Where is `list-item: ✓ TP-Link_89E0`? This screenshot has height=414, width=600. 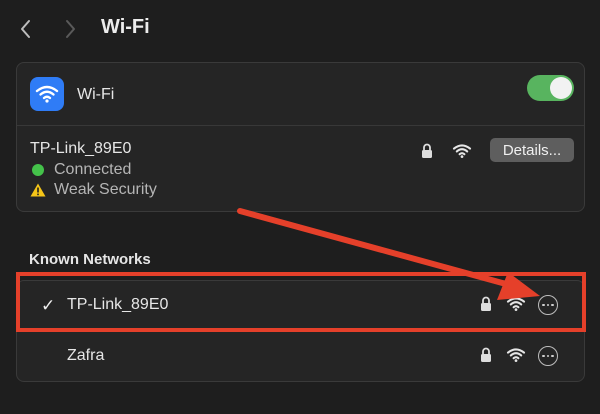 list-item: ✓ TP-Link_89E0 is located at coordinates (300, 306).